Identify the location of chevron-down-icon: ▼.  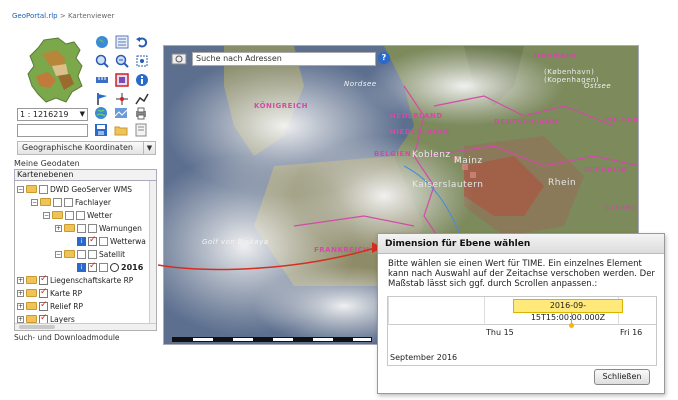
(149, 148).